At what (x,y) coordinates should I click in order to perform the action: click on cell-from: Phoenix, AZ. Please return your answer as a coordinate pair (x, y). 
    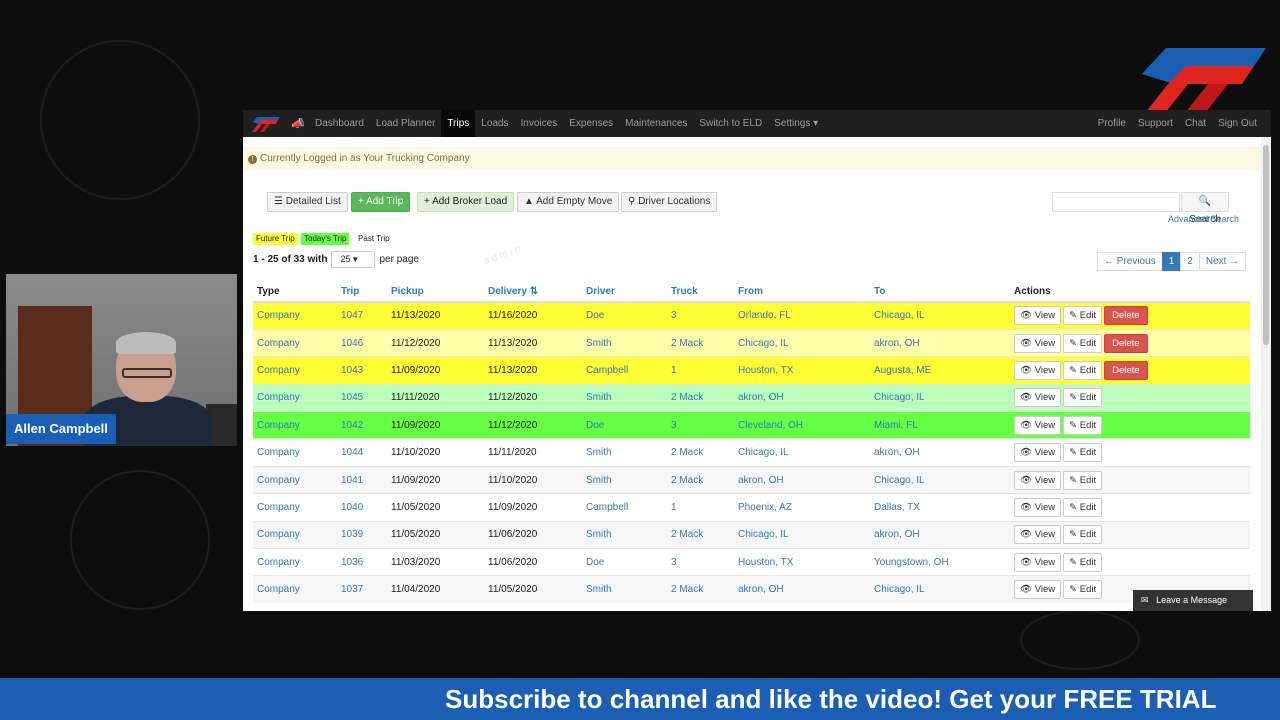
    Looking at the image, I should click on (802, 507).